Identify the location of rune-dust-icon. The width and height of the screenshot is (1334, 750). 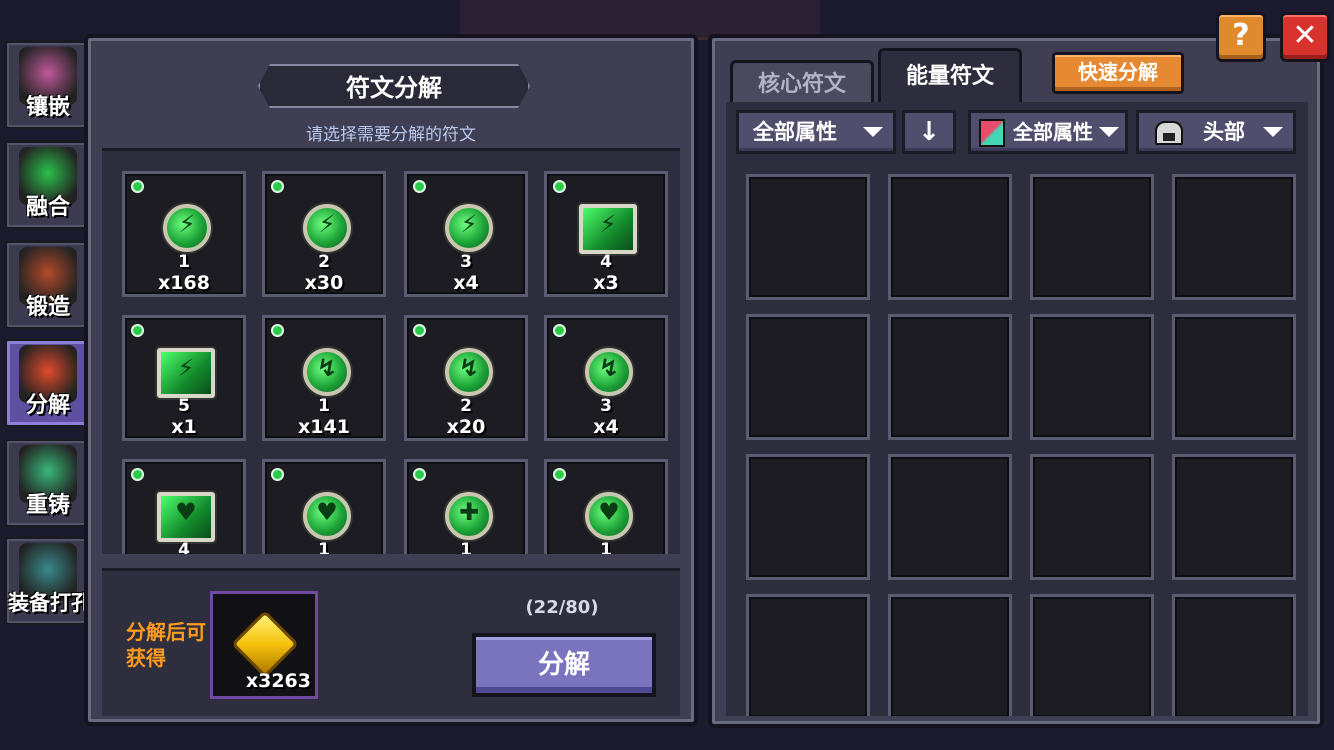
(265, 644).